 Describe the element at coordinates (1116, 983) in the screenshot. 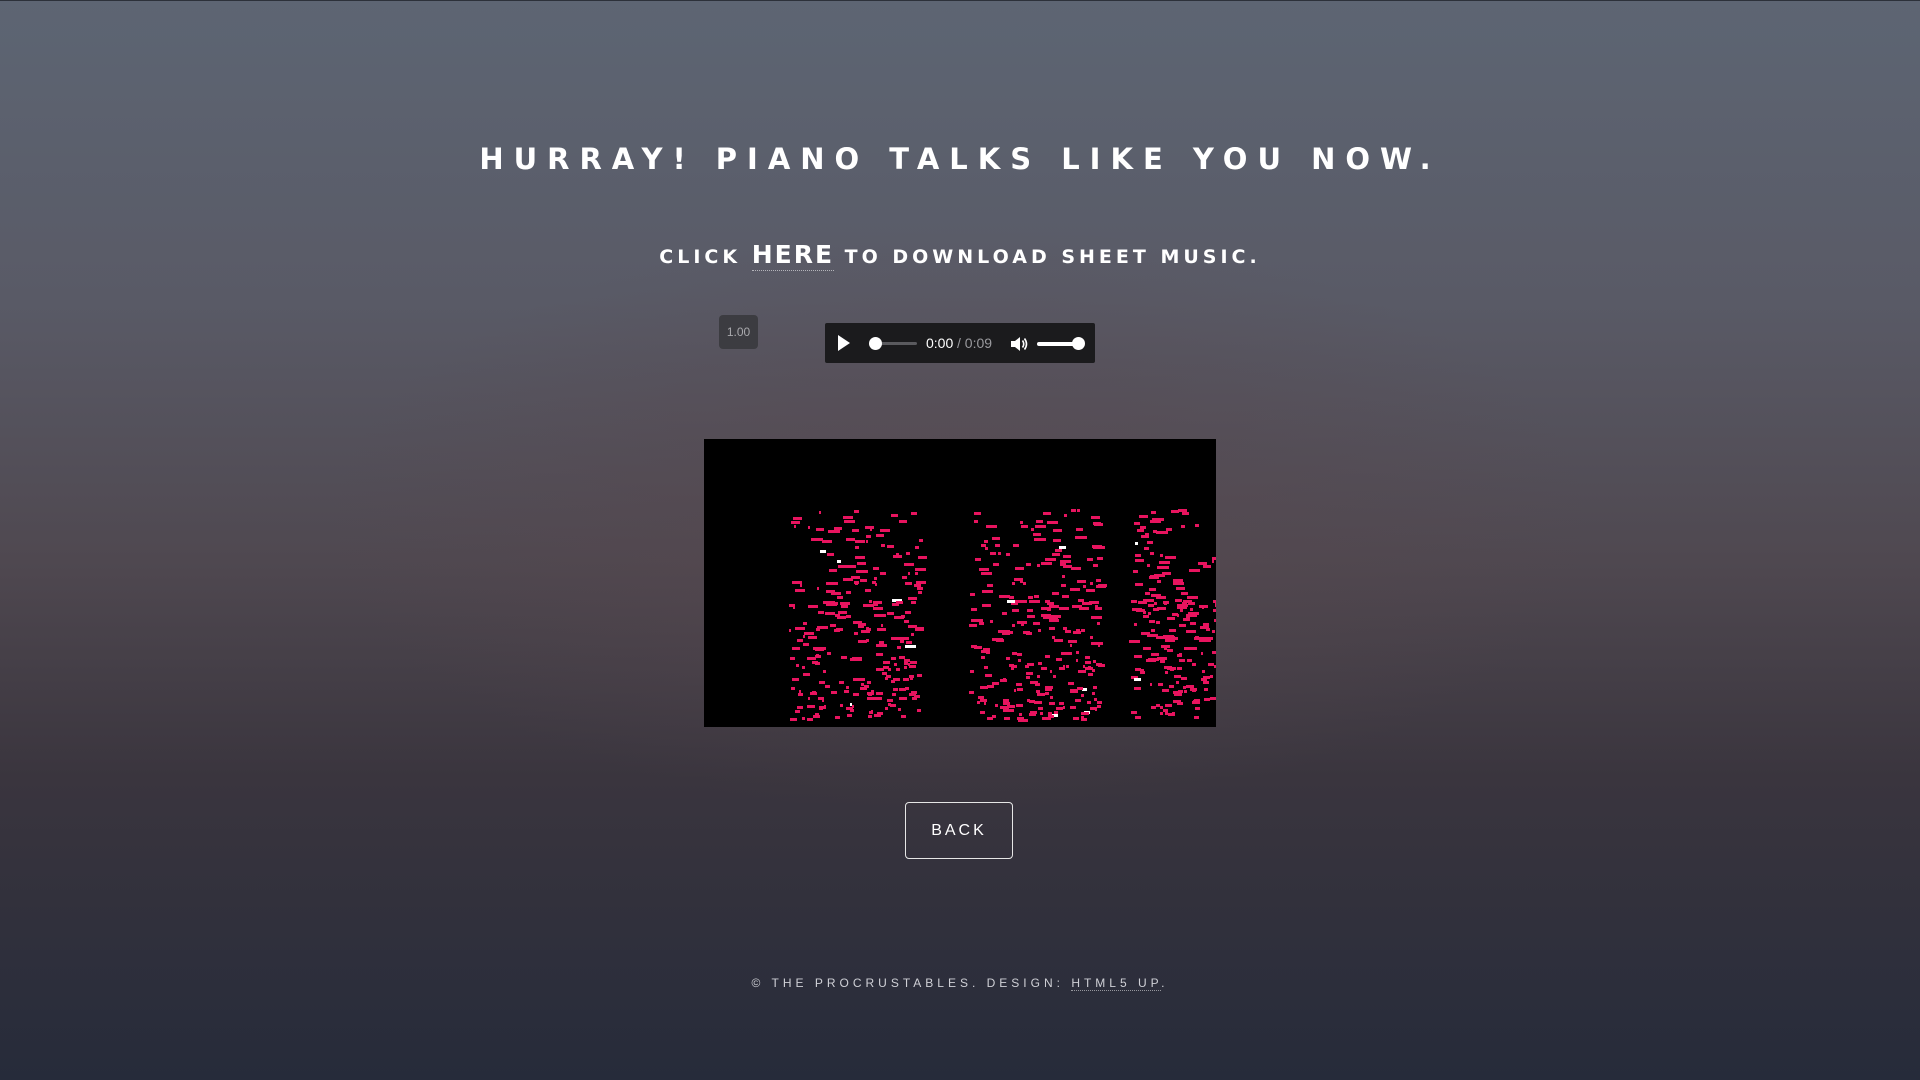

I see `footer-html5up-link: HTML5 UP` at that location.